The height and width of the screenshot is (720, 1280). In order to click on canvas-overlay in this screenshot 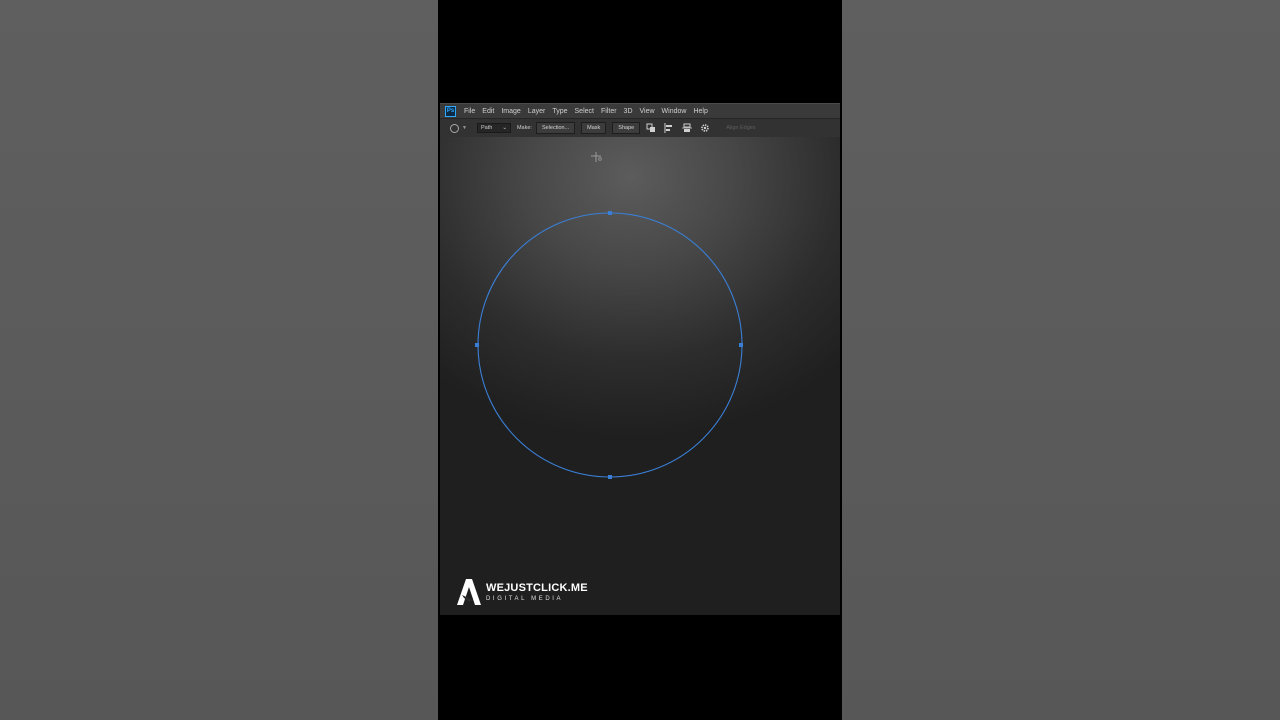, I will do `click(609, 315)`.